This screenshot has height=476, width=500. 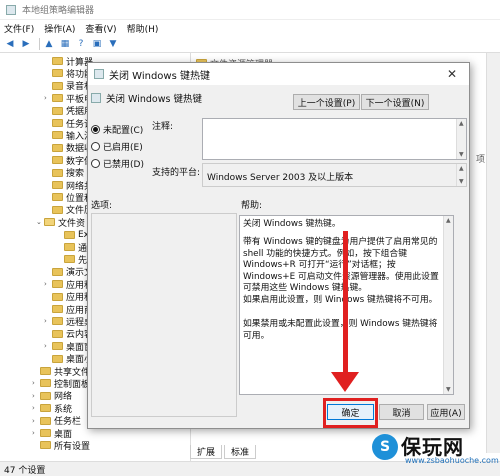 What do you see at coordinates (68, 73) in the screenshot?
I see `tree-item: 将功能` at bounding box center [68, 73].